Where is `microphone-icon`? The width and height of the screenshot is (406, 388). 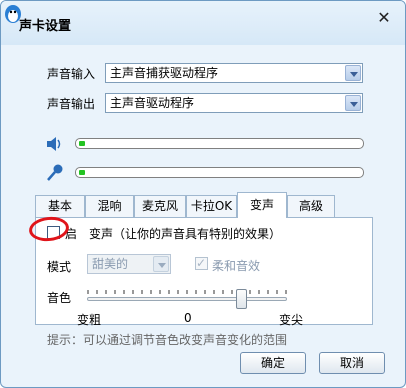 microphone-icon is located at coordinates (55, 172).